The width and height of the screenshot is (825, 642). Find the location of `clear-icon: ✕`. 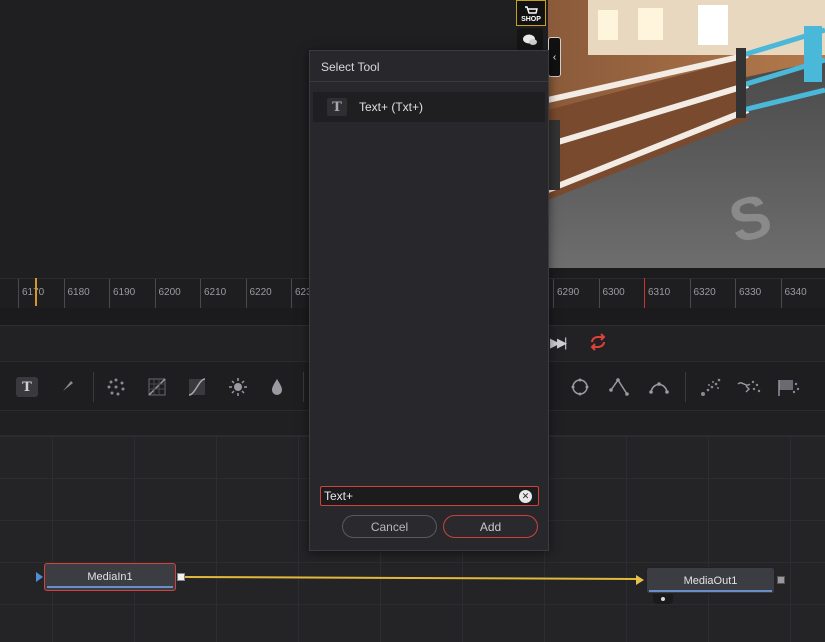

clear-icon: ✕ is located at coordinates (525, 496).